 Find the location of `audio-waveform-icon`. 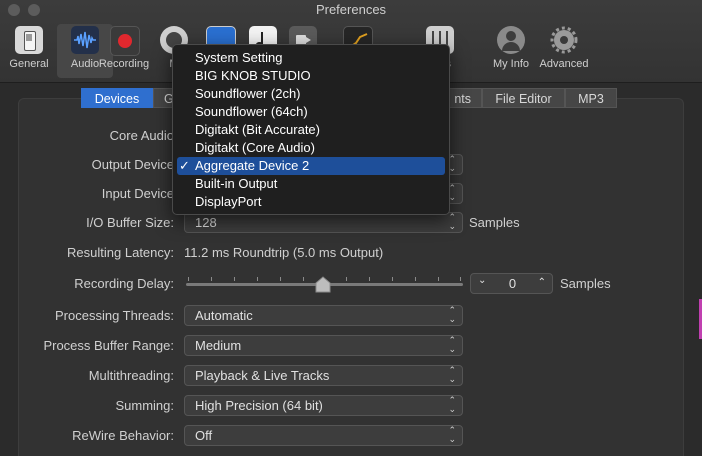

audio-waveform-icon is located at coordinates (85, 40).